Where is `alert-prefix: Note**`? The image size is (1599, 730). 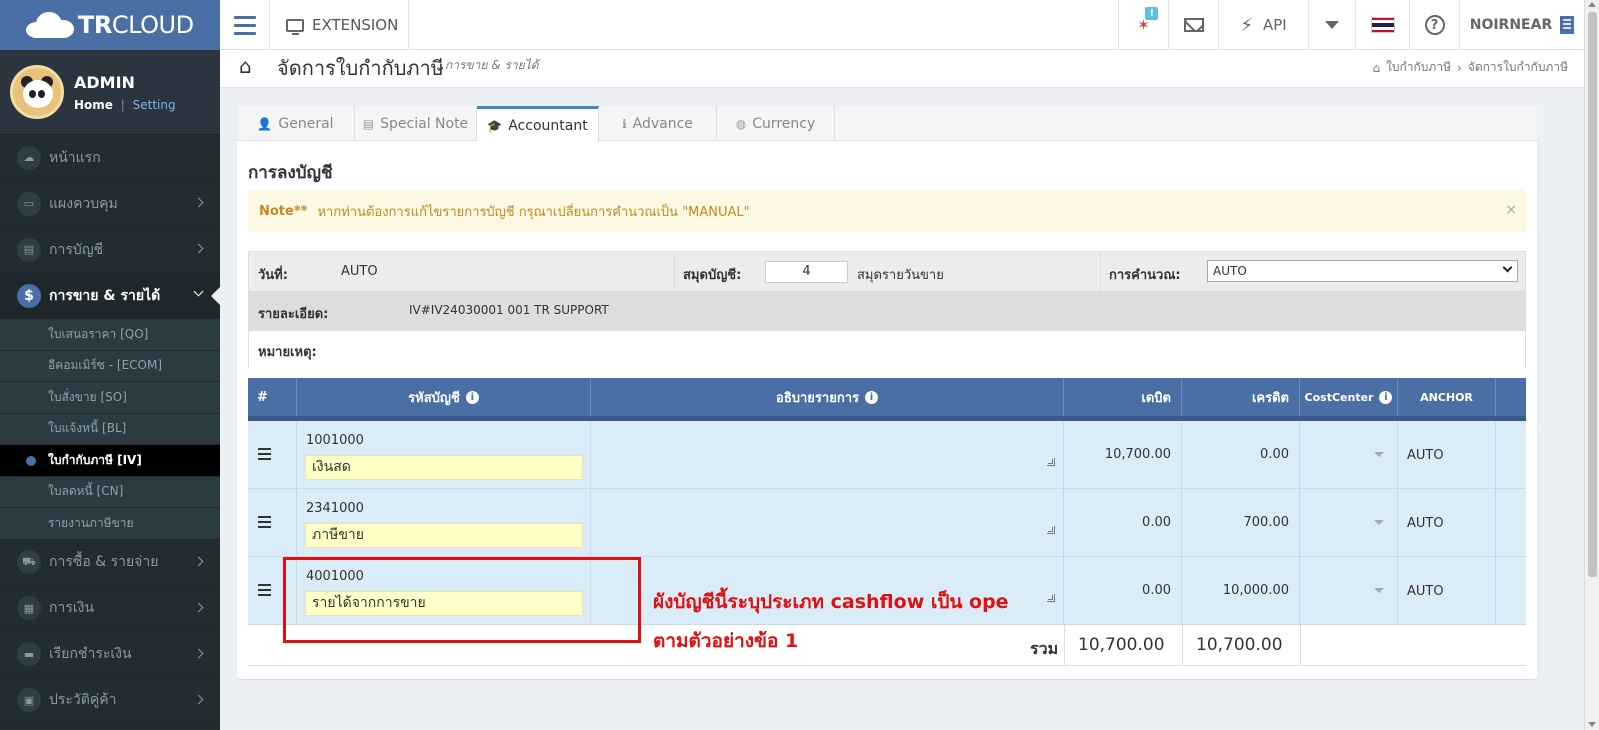
alert-prefix: Note** is located at coordinates (283, 211).